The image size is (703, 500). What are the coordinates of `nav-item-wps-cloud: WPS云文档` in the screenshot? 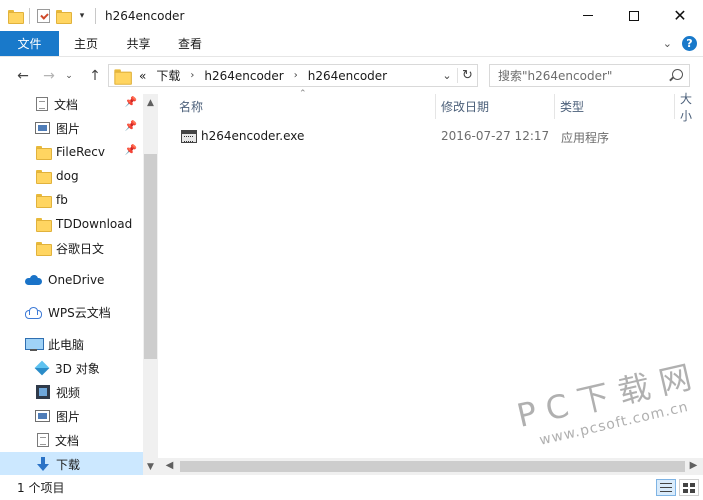 It's located at (71, 312).